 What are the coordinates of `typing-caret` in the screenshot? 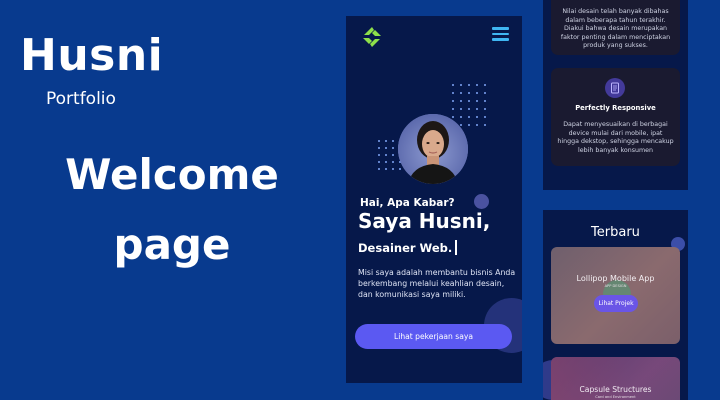 It's located at (456, 247).